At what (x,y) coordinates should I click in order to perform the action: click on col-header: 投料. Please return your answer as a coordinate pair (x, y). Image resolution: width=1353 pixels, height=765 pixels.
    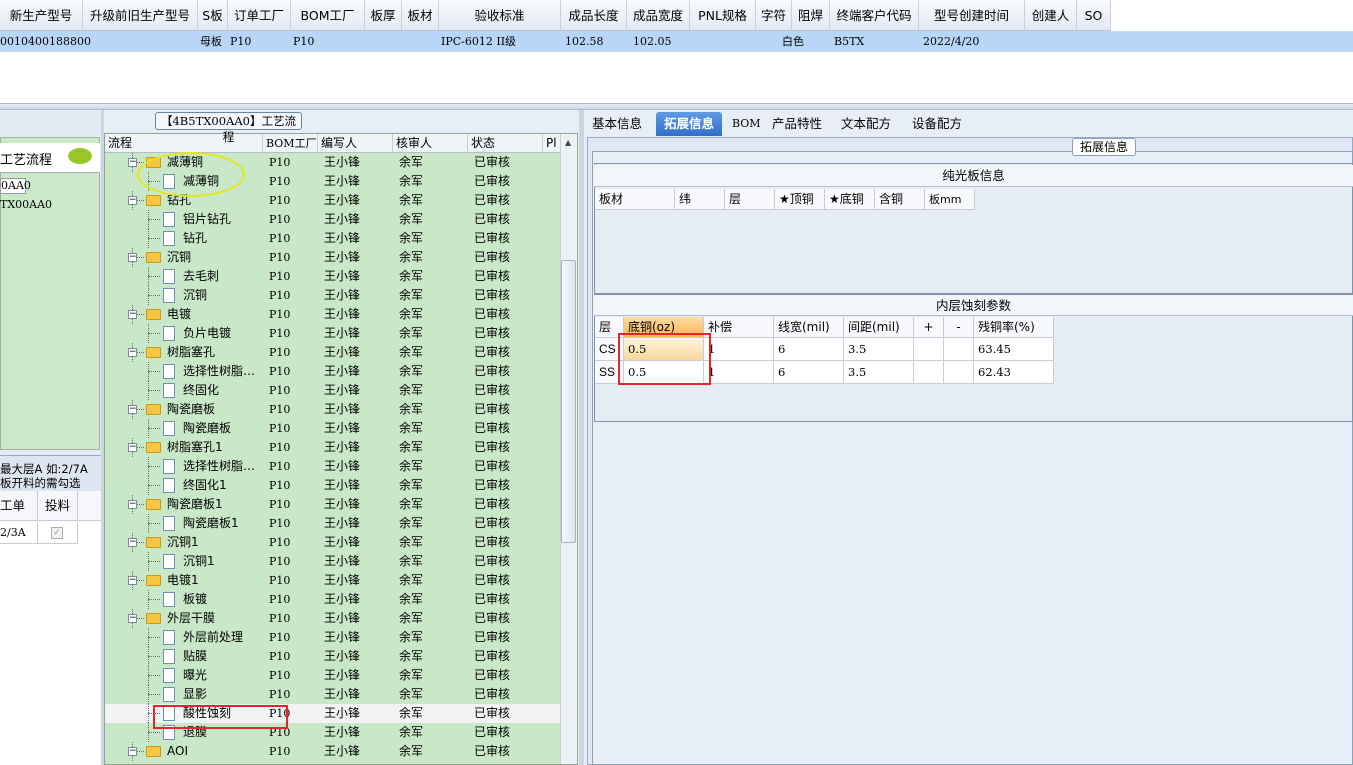
    Looking at the image, I should click on (58, 506).